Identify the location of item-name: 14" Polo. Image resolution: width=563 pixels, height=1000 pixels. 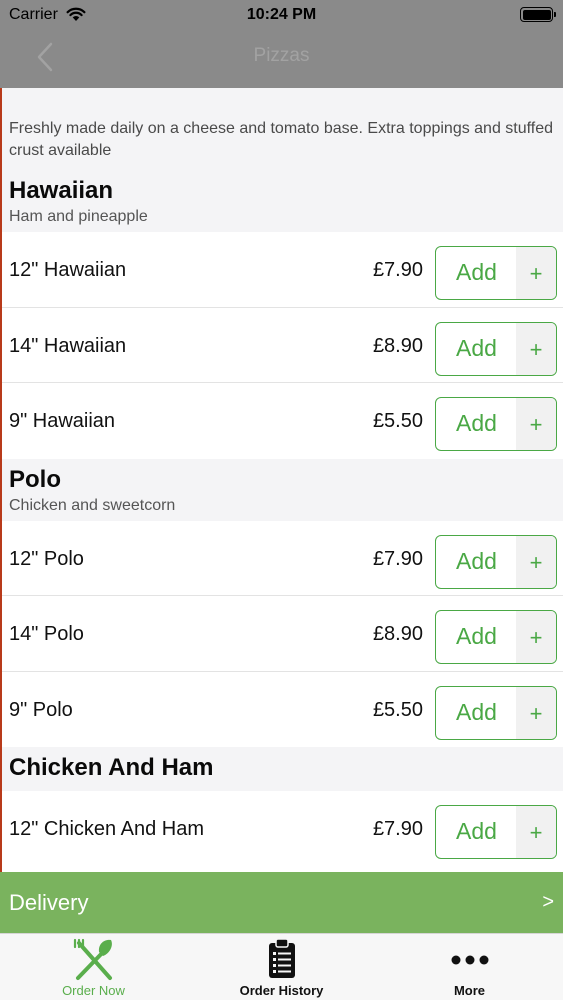
(46, 634).